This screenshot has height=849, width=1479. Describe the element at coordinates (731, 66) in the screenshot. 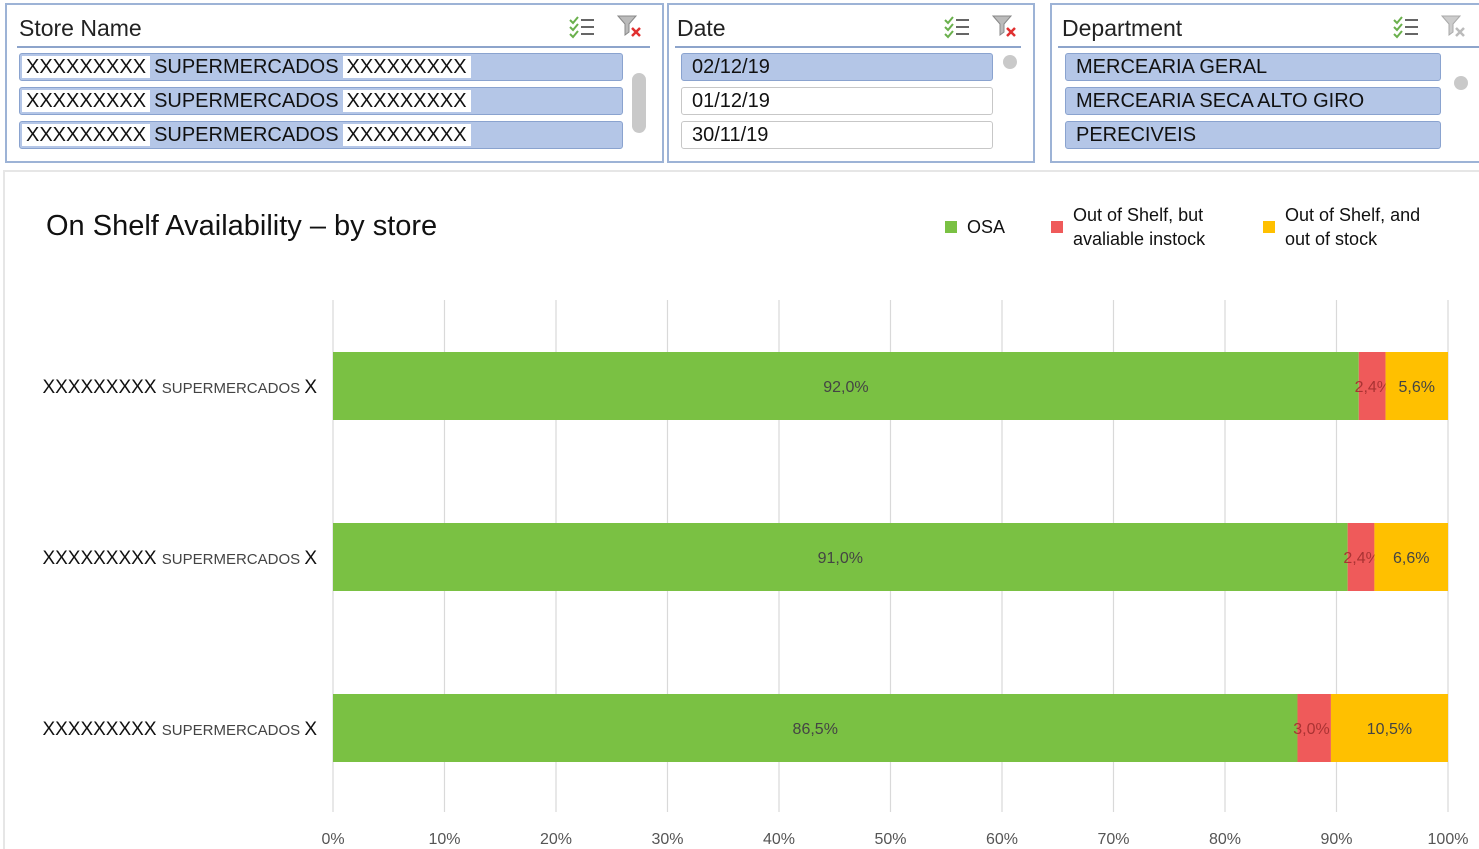

I see `date-item-label: 02/12/19` at that location.